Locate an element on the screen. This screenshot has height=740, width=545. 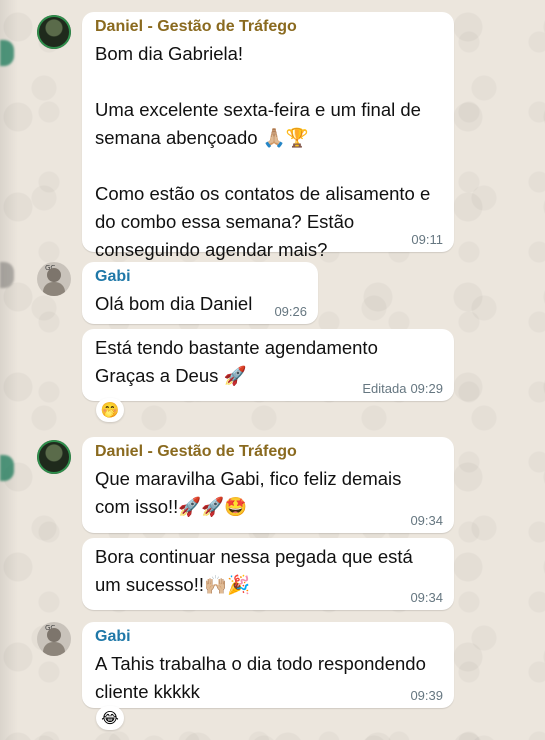
reaction-badge: 🤭 is located at coordinates (110, 410).